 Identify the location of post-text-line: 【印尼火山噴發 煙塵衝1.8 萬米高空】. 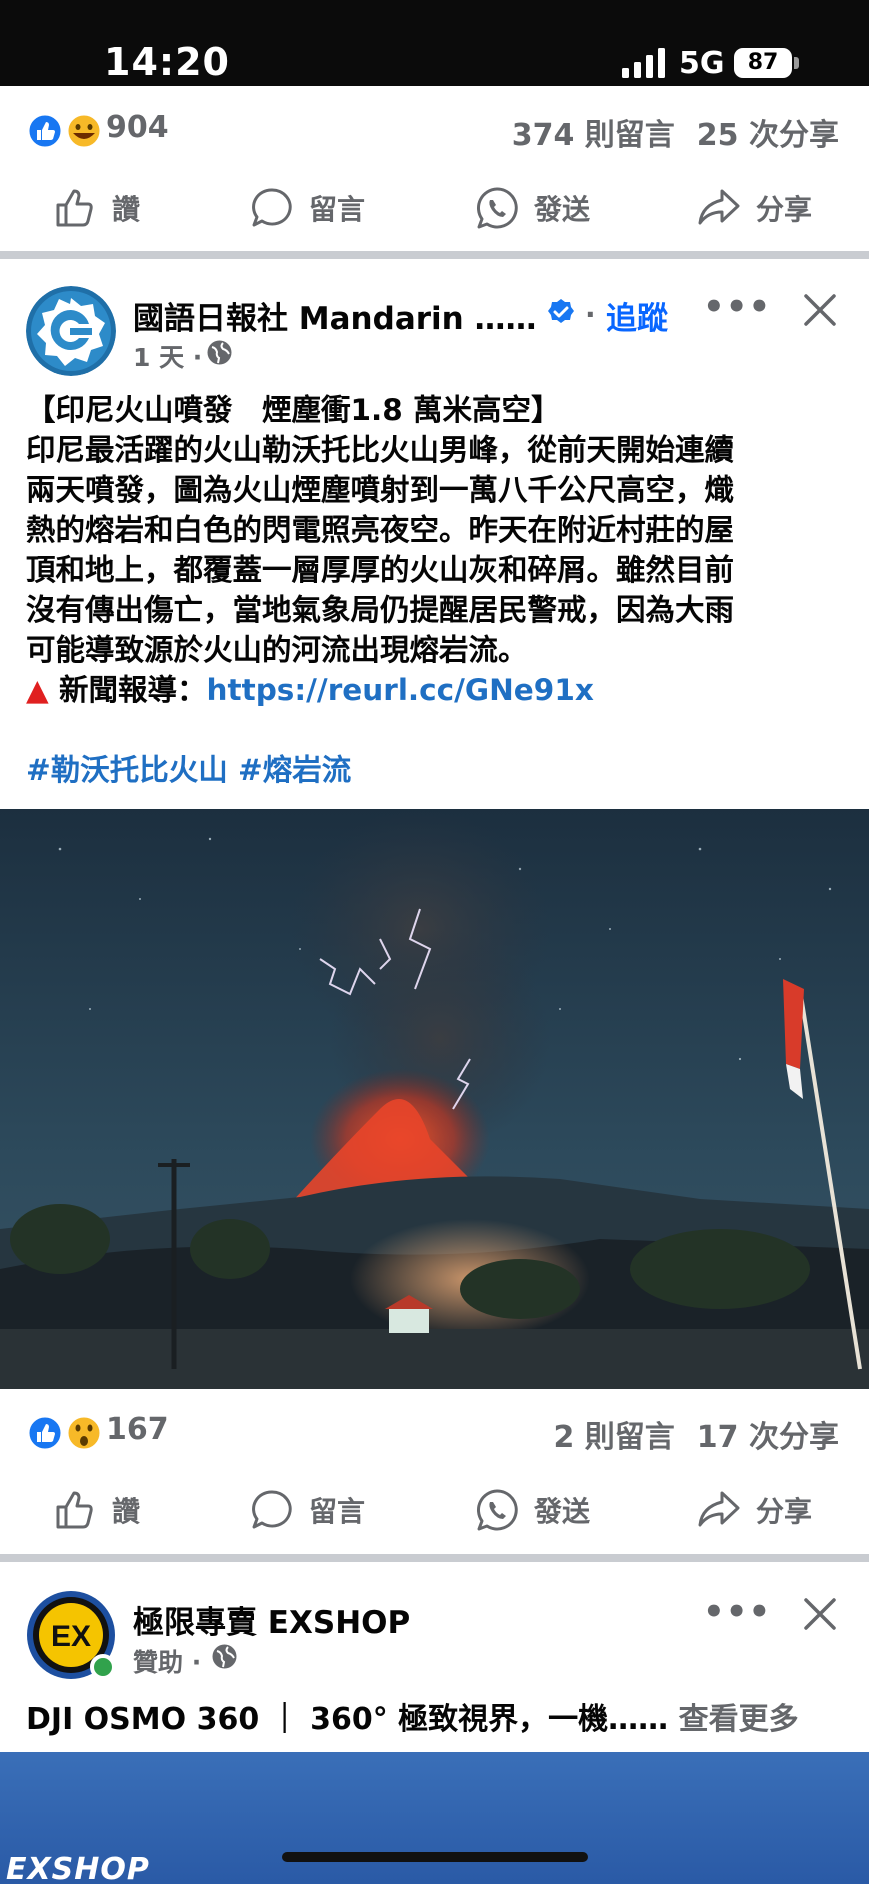
(293, 410).